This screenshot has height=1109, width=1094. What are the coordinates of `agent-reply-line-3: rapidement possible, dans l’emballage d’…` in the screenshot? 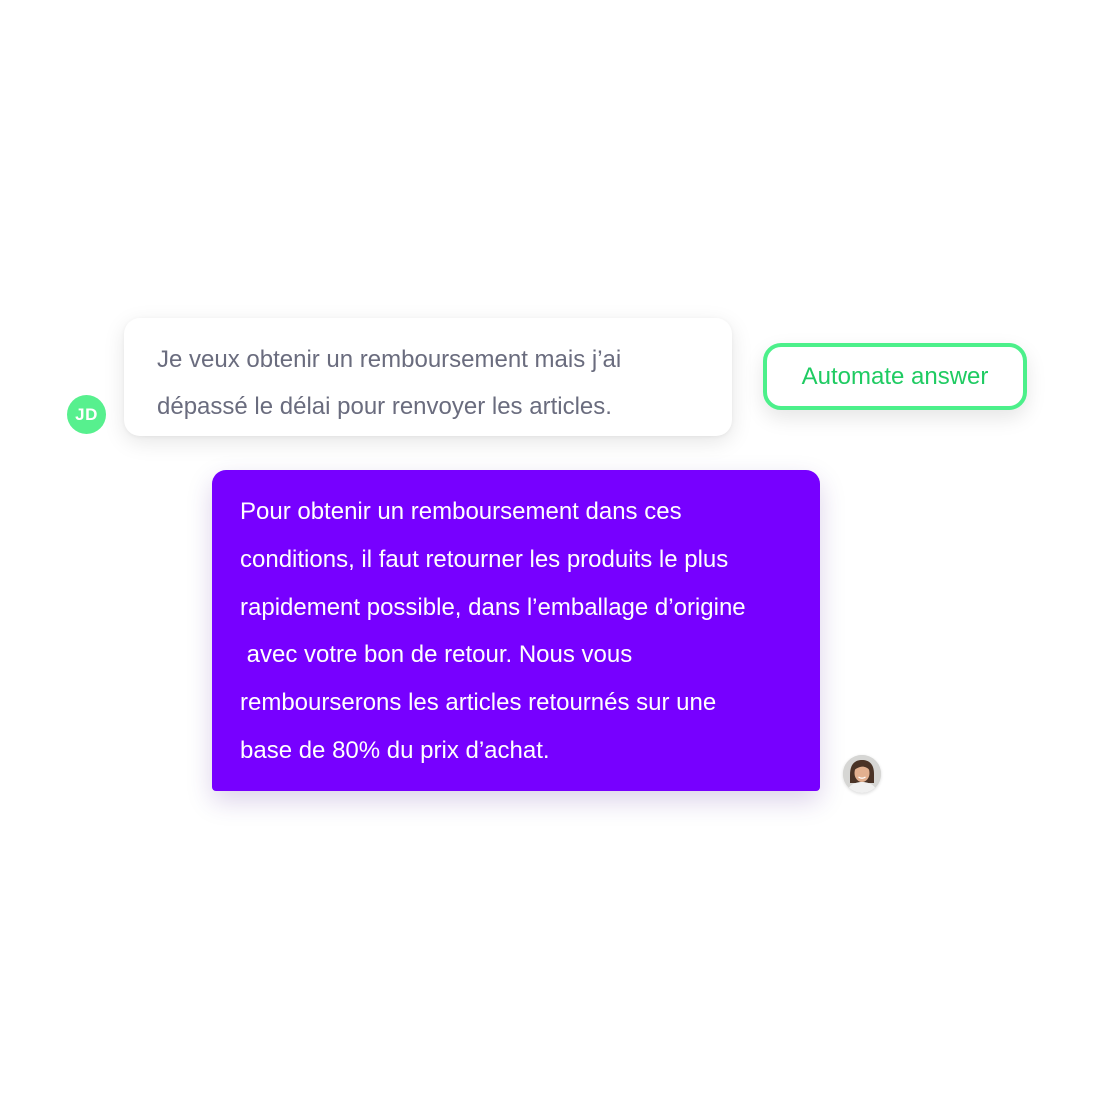 It's located at (493, 607).